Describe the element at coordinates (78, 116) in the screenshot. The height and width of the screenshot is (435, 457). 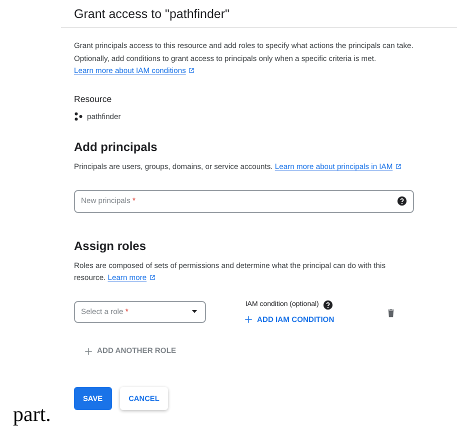
I see `resource-icon` at that location.